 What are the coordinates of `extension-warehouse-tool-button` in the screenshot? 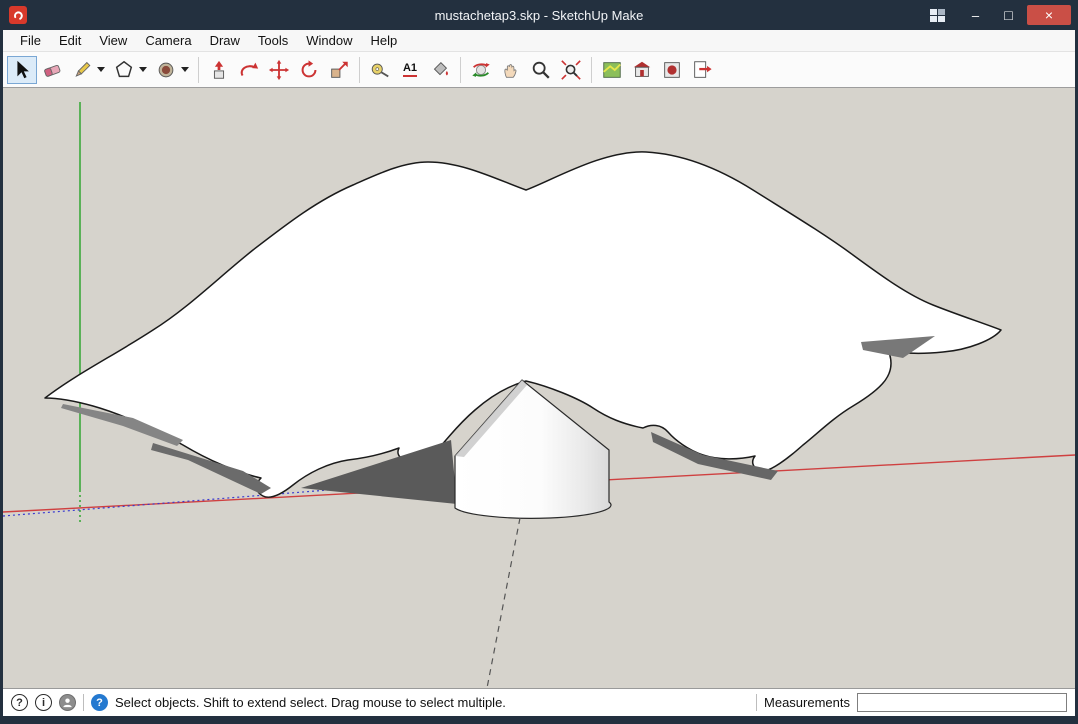 It's located at (672, 70).